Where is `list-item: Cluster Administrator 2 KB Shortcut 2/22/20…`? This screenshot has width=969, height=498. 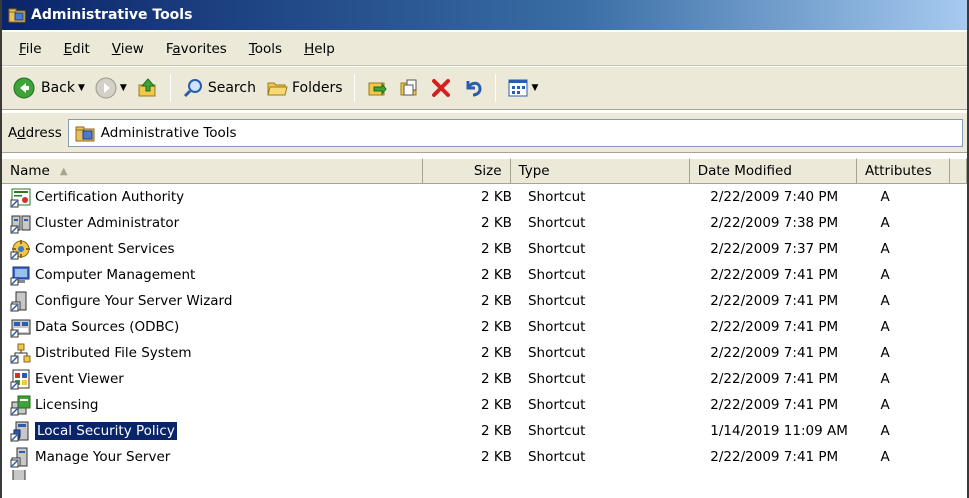 list-item: Cluster Administrator 2 KB Shortcut 2/22/20… is located at coordinates (484, 223).